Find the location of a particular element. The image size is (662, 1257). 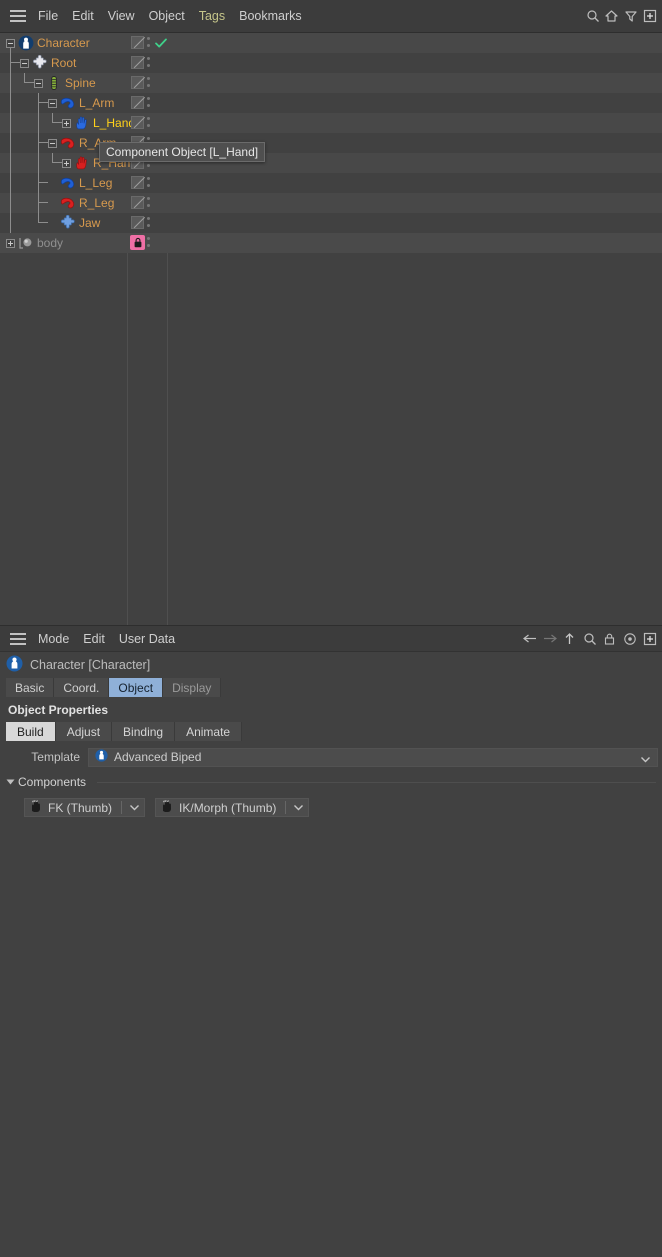

attribute-tabs: Basic Coord. Object Display is located at coordinates (331, 687).